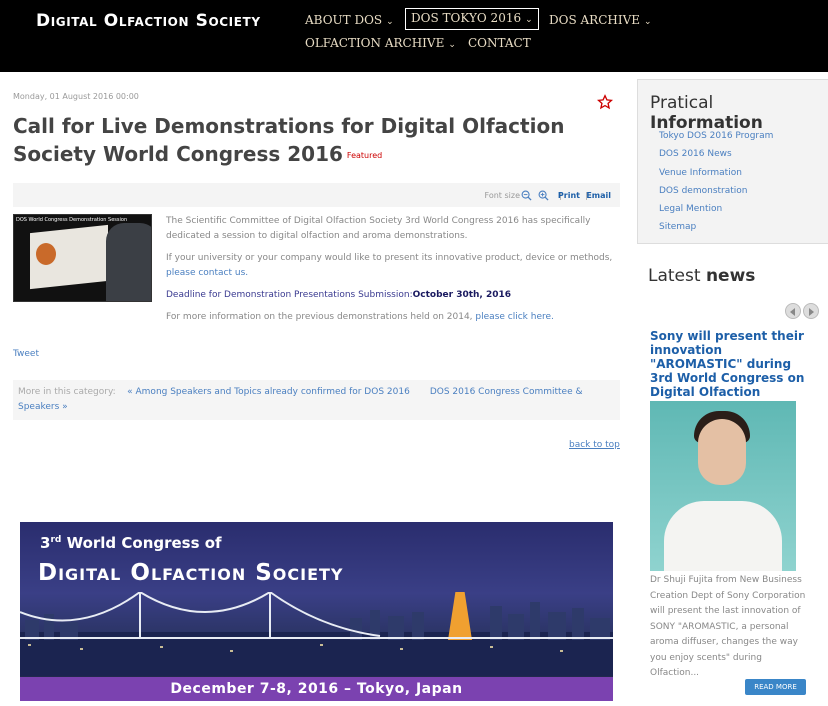 This screenshot has width=828, height=706. What do you see at coordinates (67, 392) in the screenshot?
I see `more-category-label: More in this category:` at bounding box center [67, 392].